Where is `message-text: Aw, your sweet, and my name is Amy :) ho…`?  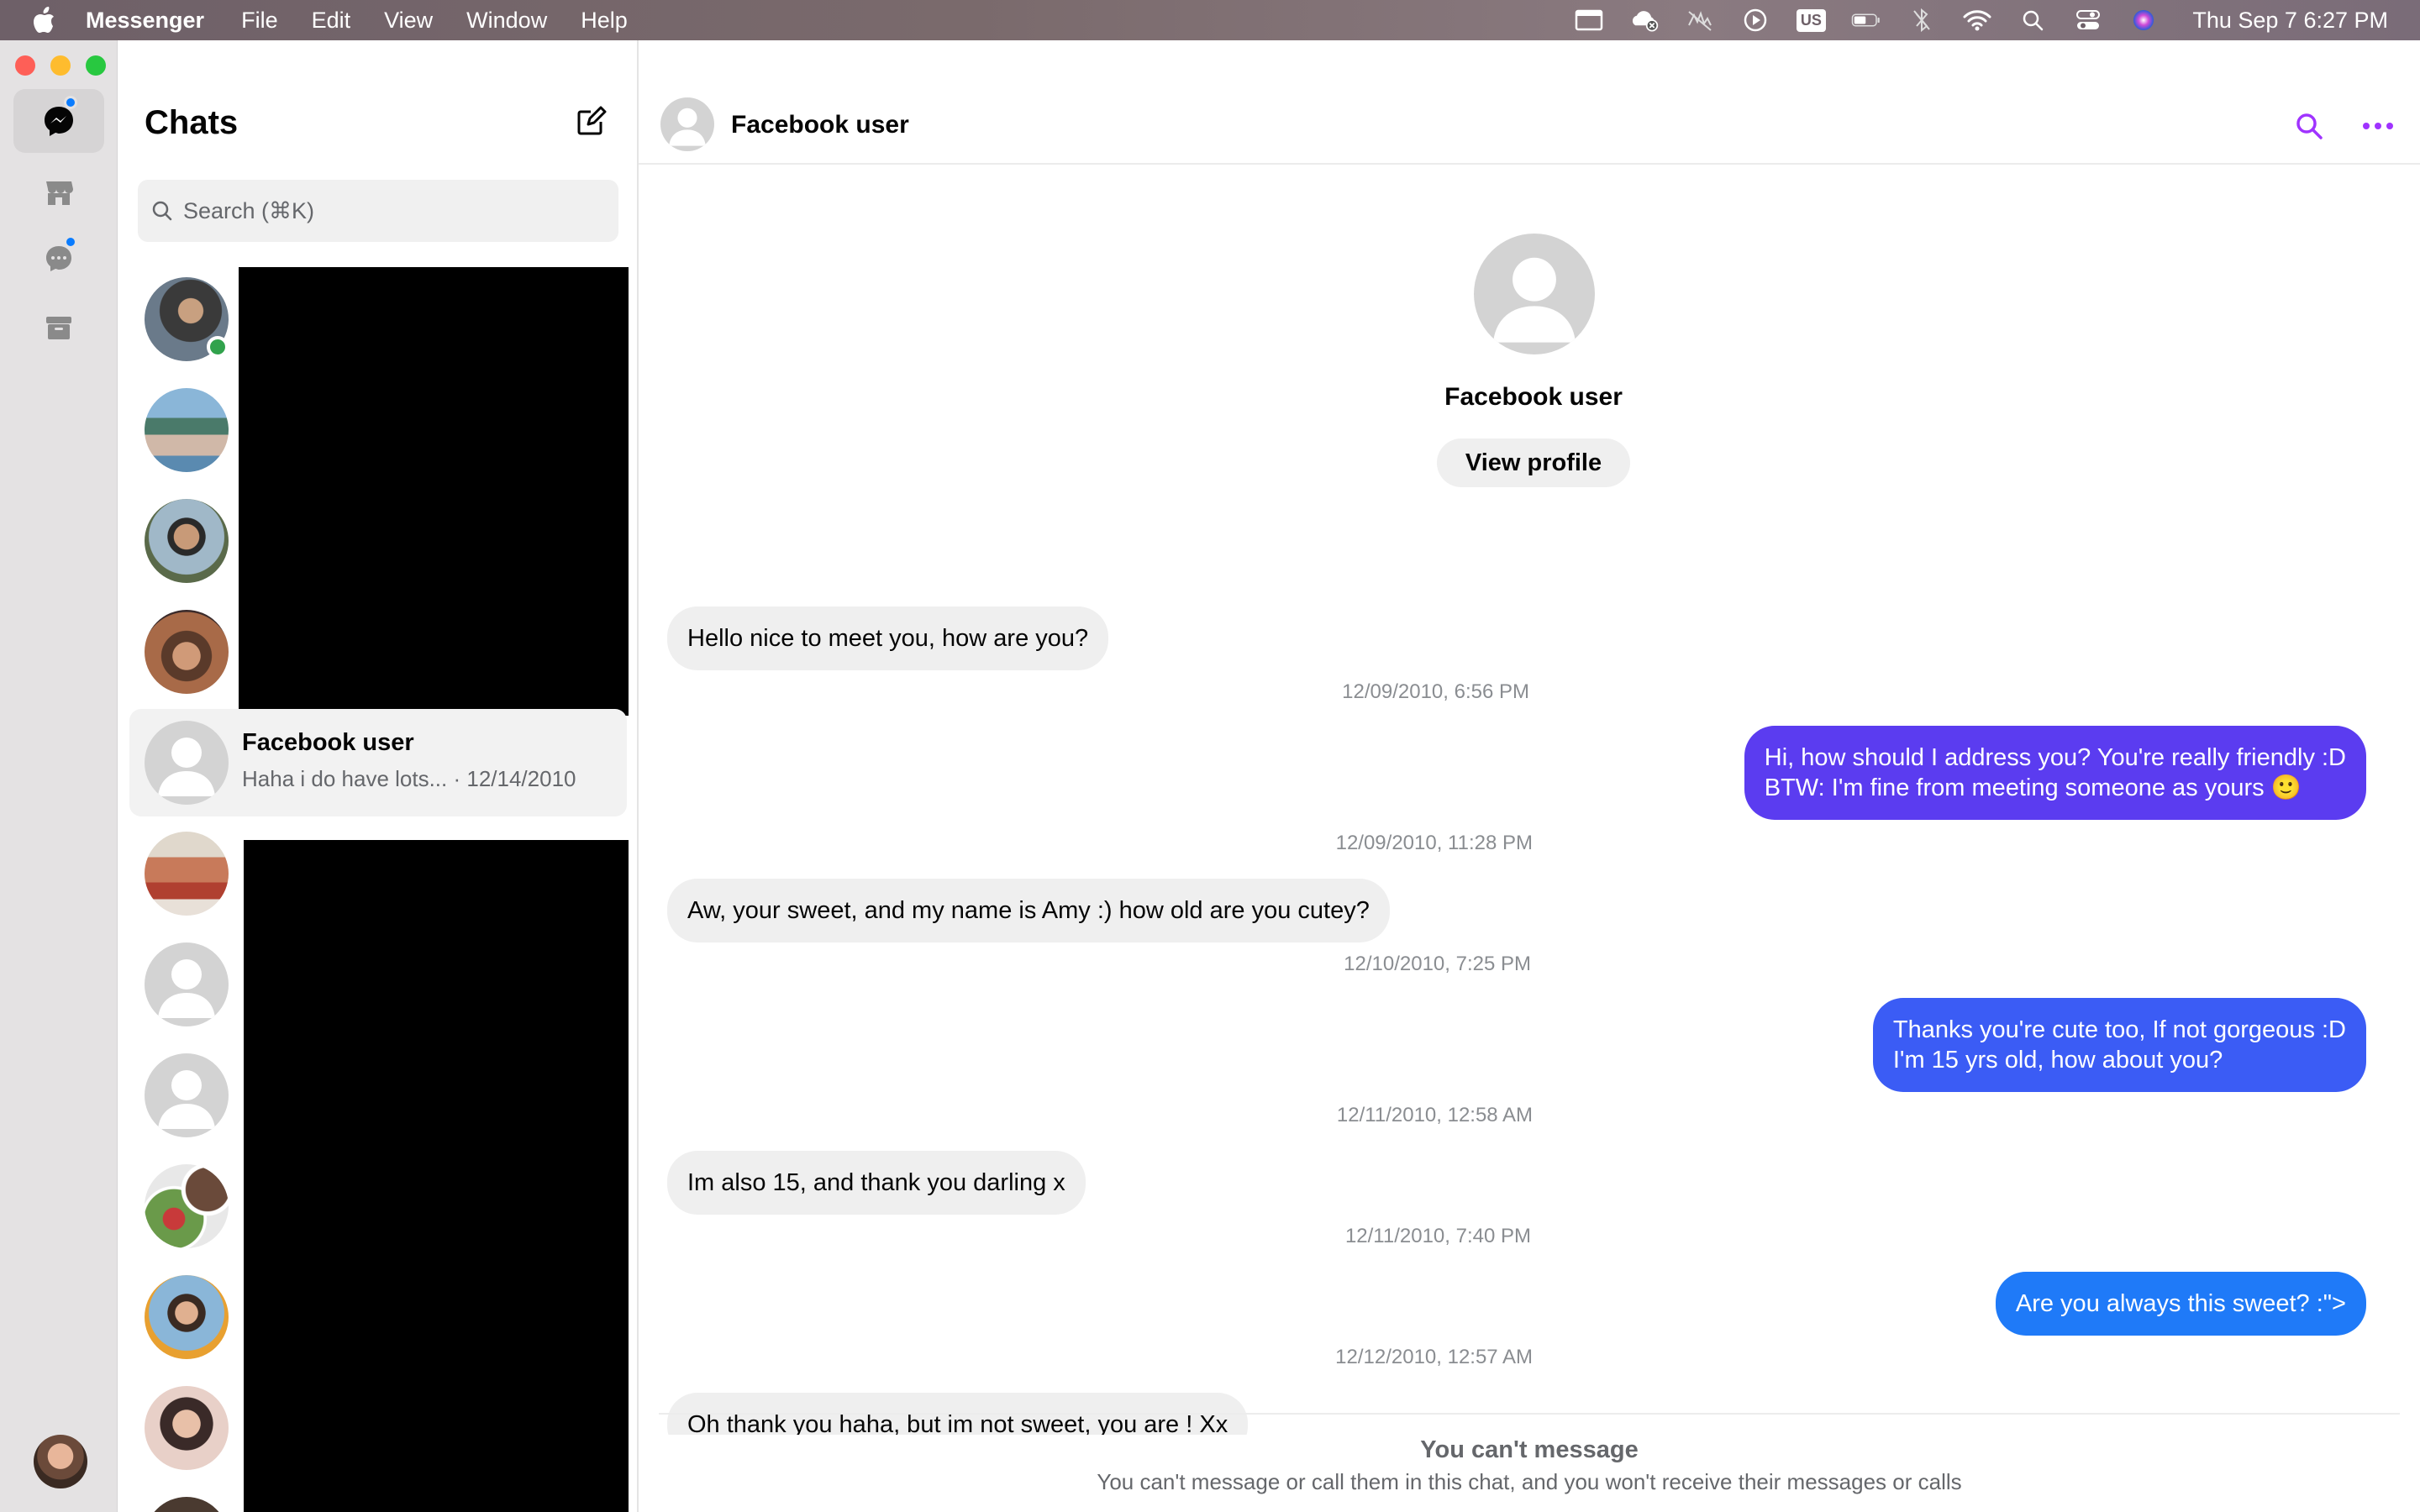 message-text: Aw, your sweet, and my name is Amy :) ho… is located at coordinates (1028, 910).